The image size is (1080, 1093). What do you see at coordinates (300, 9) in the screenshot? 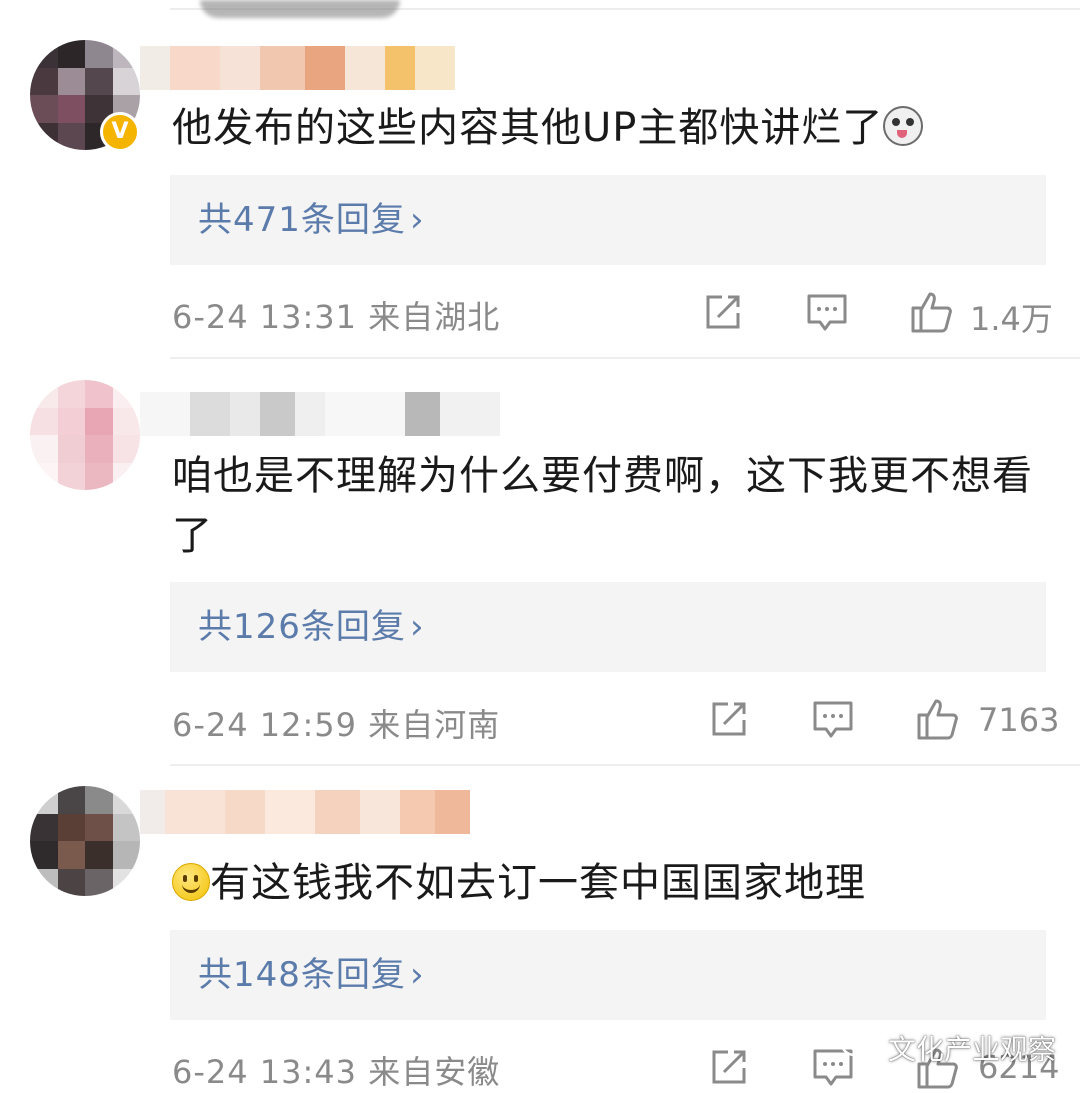
I see `blurred-content` at bounding box center [300, 9].